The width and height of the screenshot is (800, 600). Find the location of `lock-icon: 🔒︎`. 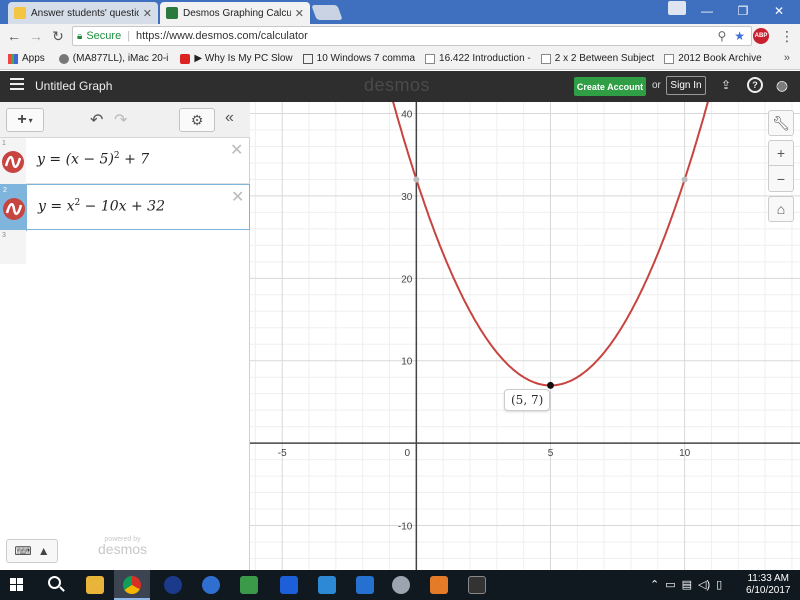

lock-icon: 🔒︎ is located at coordinates (80, 36).